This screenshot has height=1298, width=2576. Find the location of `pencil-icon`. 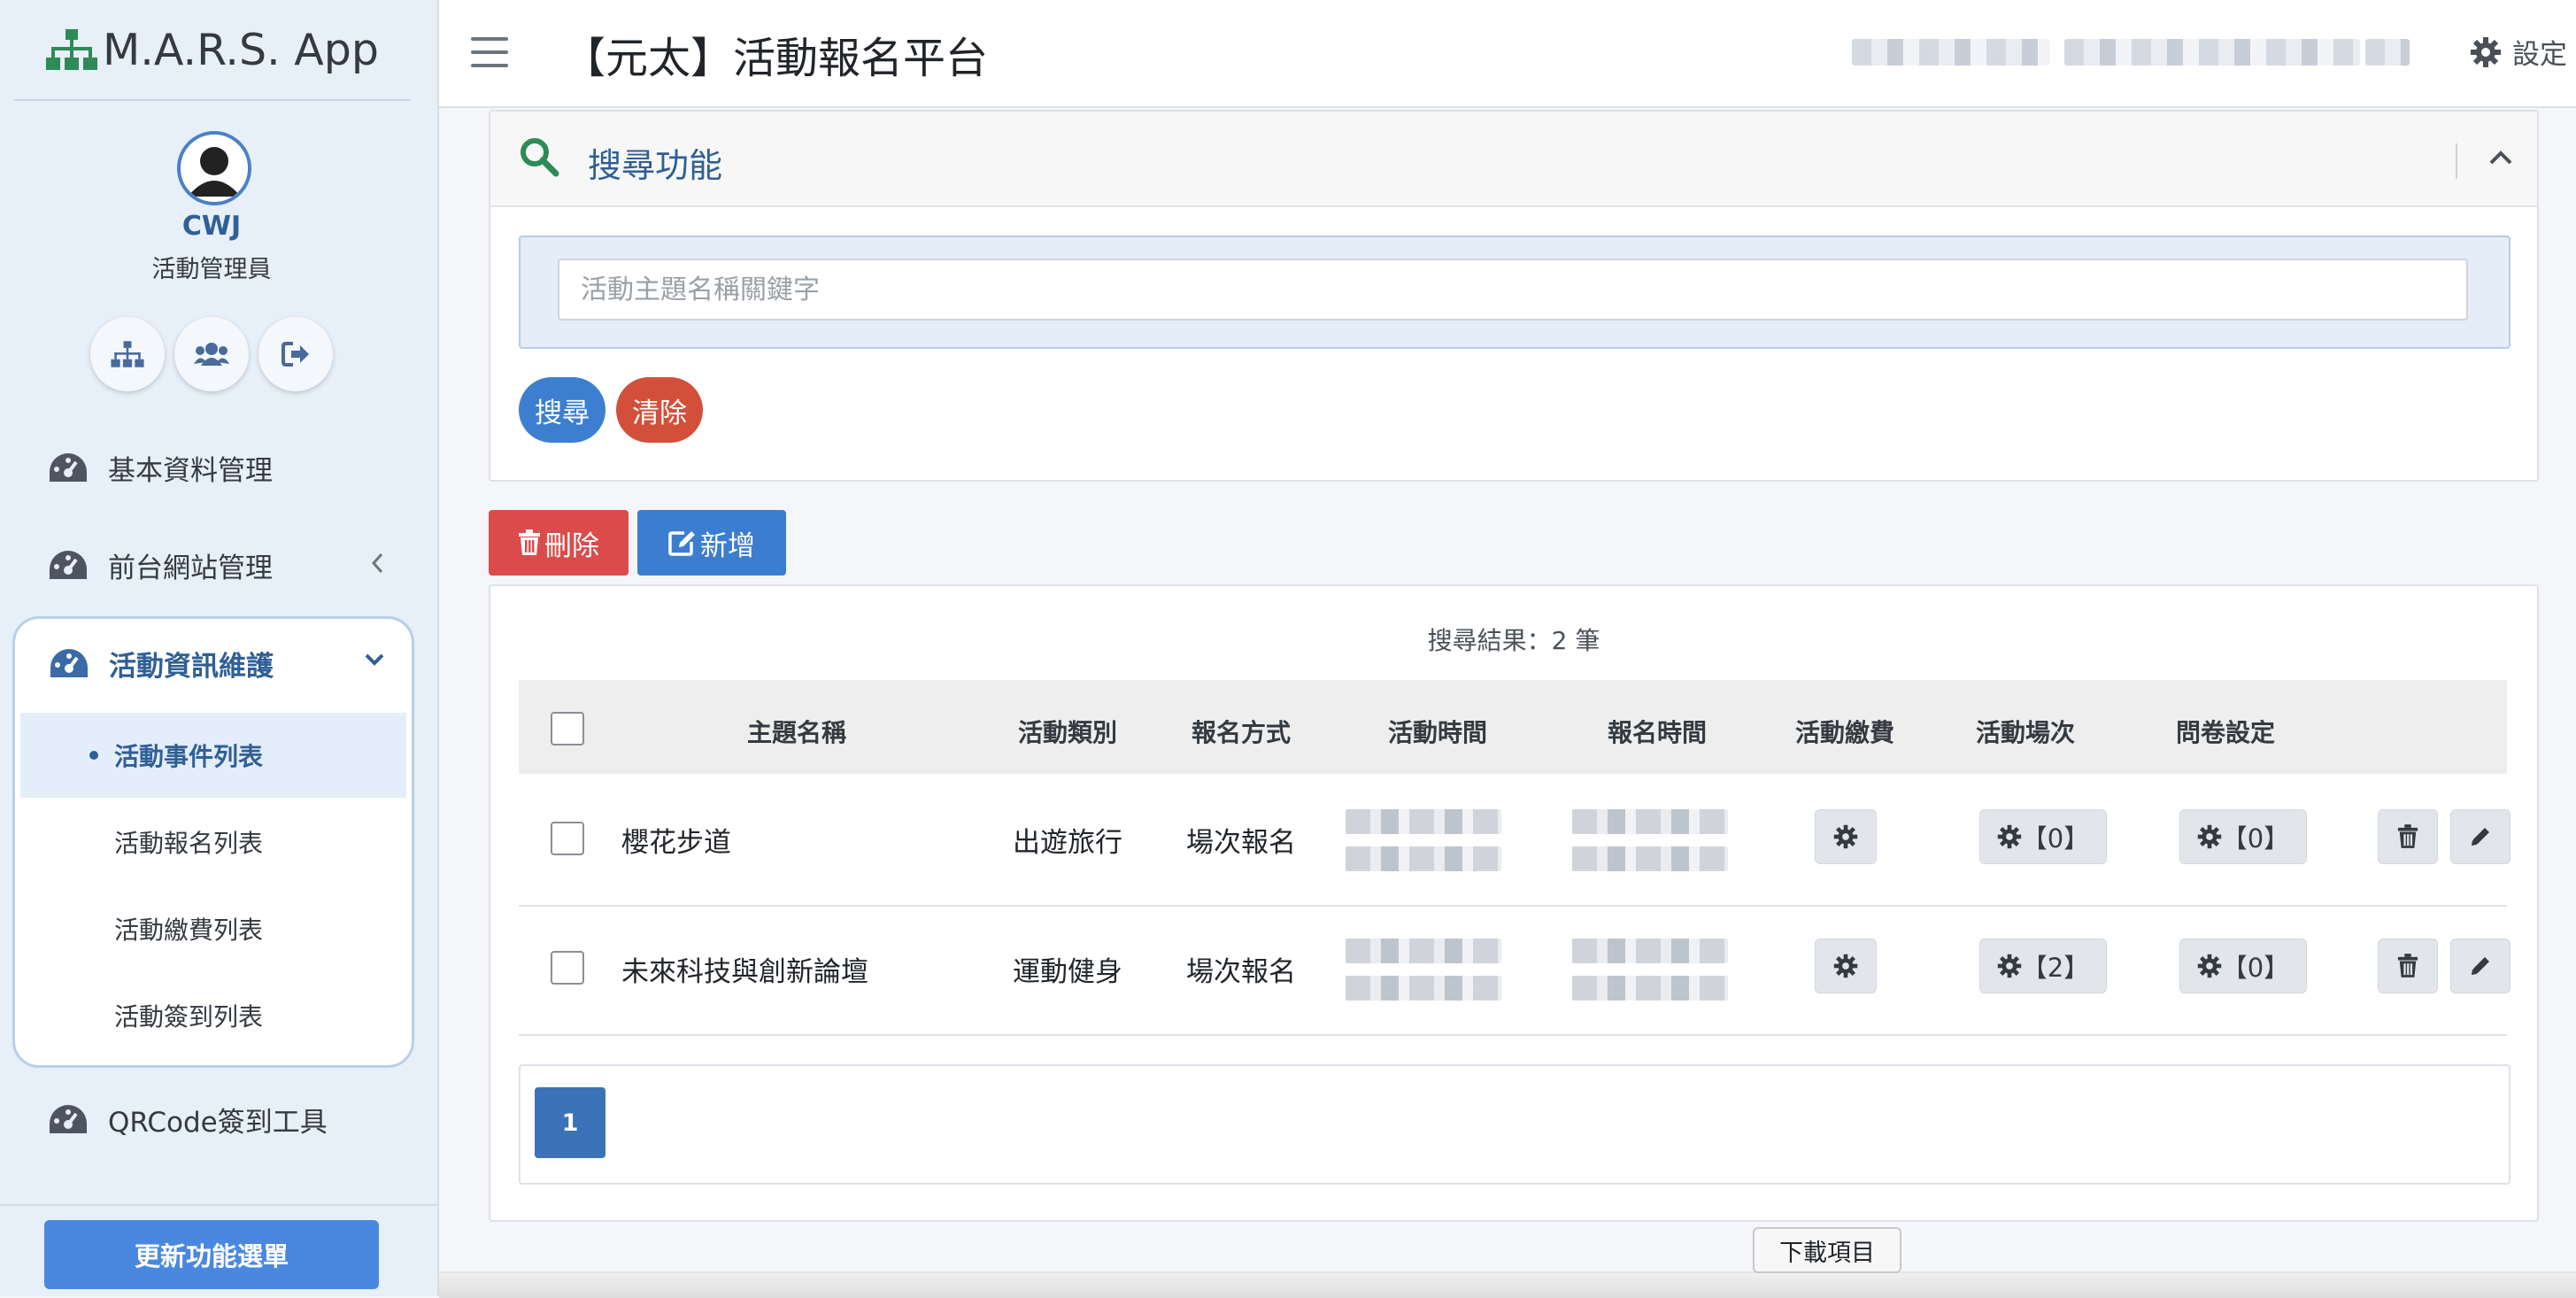

pencil-icon is located at coordinates (2480, 837).